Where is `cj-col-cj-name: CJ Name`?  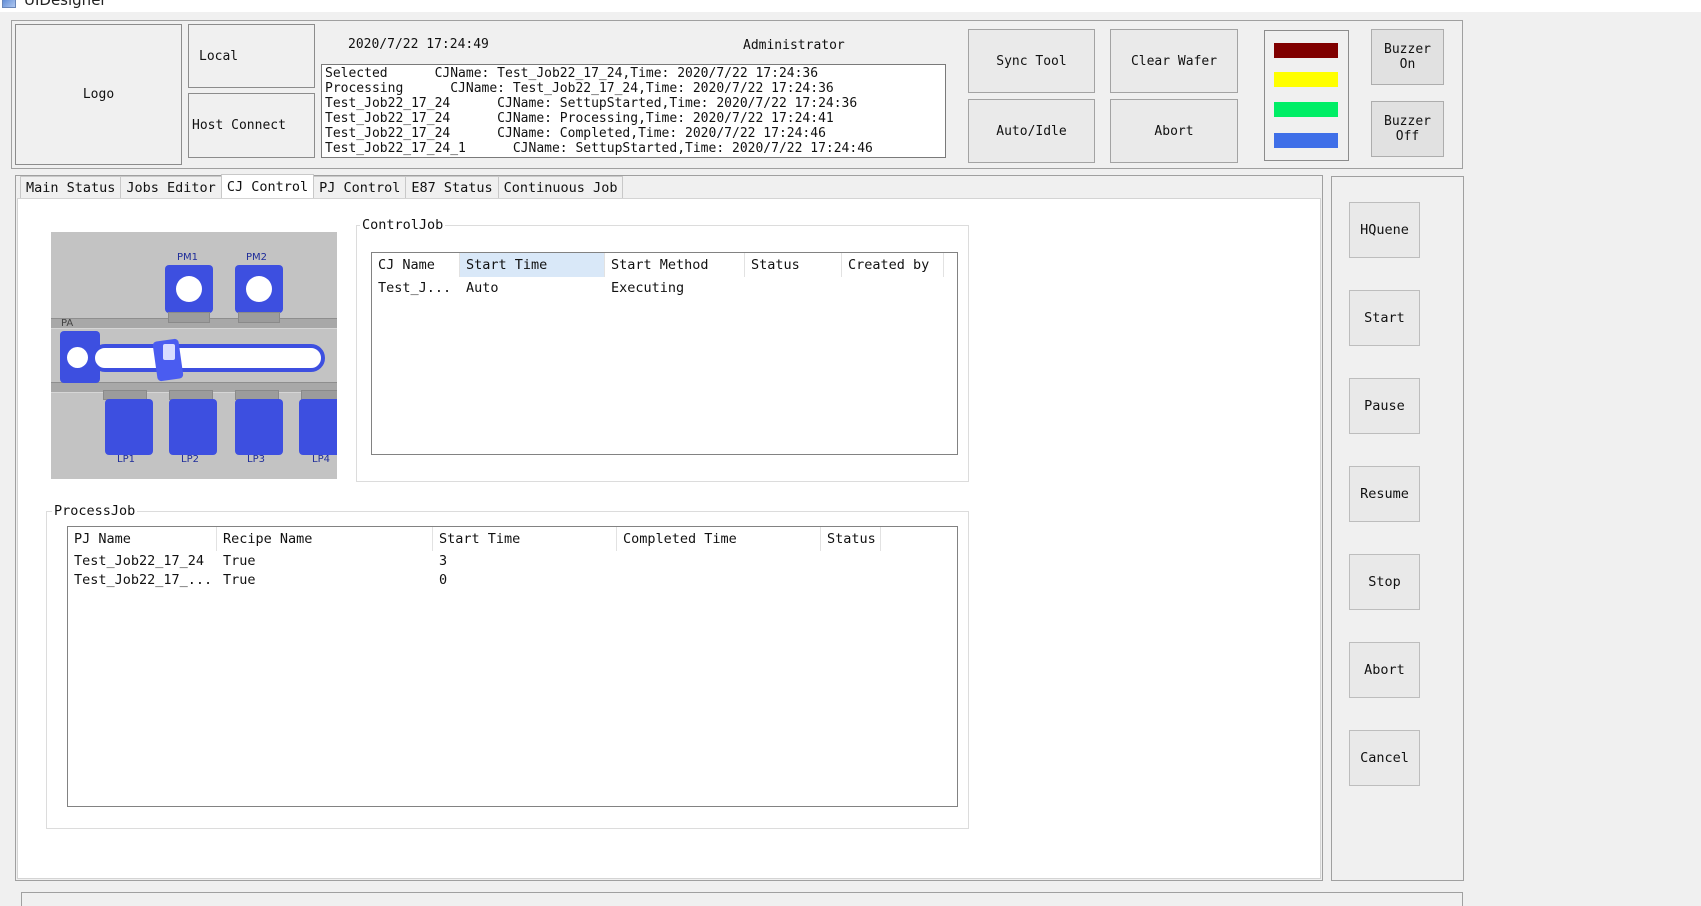 cj-col-cj-name: CJ Name is located at coordinates (416, 265).